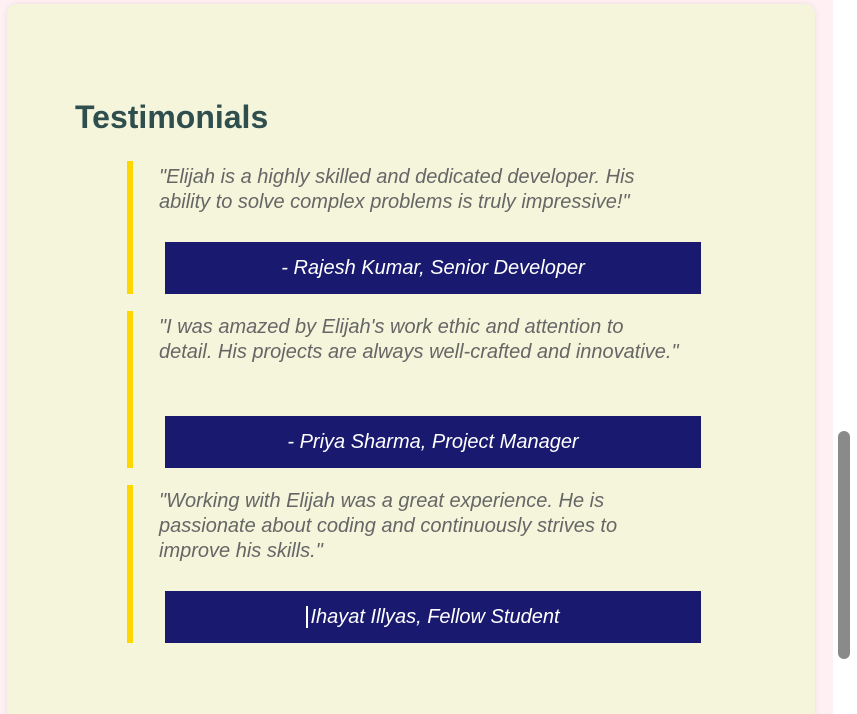 The width and height of the screenshot is (857, 714). Describe the element at coordinates (845, 357) in the screenshot. I see `vertical-scrollbar` at that location.